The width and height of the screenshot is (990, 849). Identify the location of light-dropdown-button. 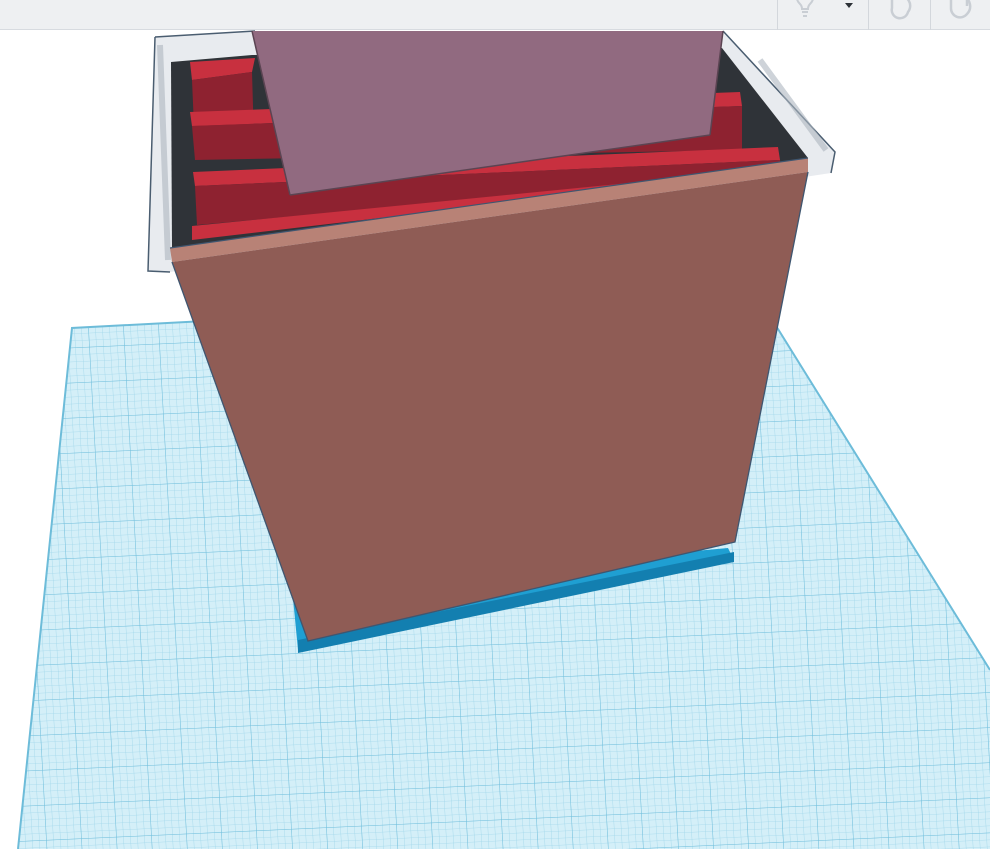
(849, 15).